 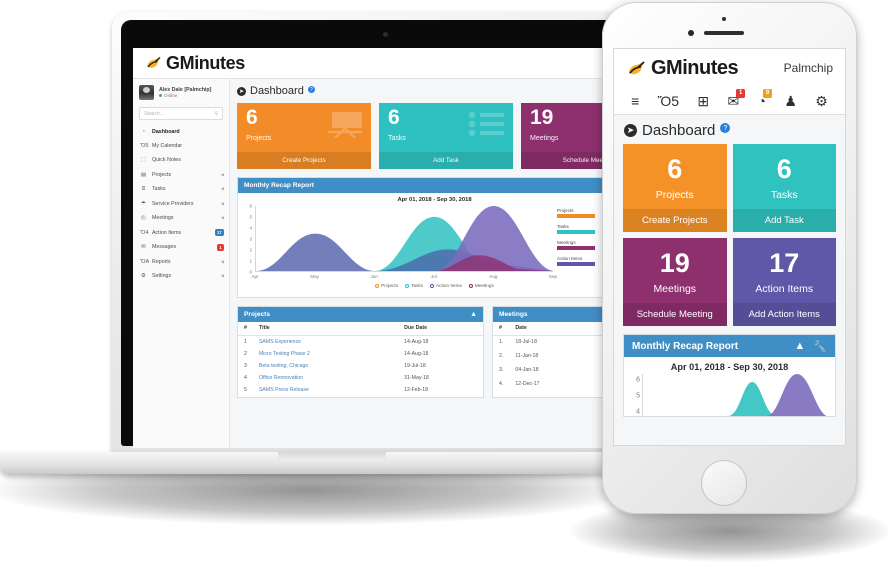 I want to click on phone-chart: 6 5 4, so click(x=729, y=395).